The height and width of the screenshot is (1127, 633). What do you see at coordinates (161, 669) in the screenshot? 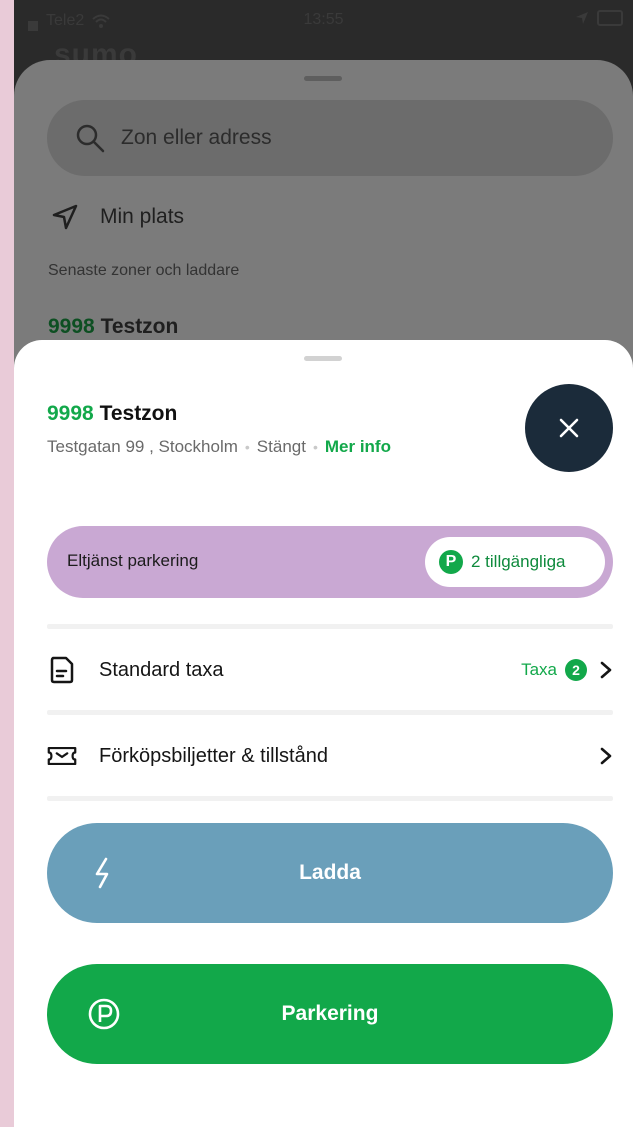
I see `standard-taxa-label: Standard taxa` at bounding box center [161, 669].